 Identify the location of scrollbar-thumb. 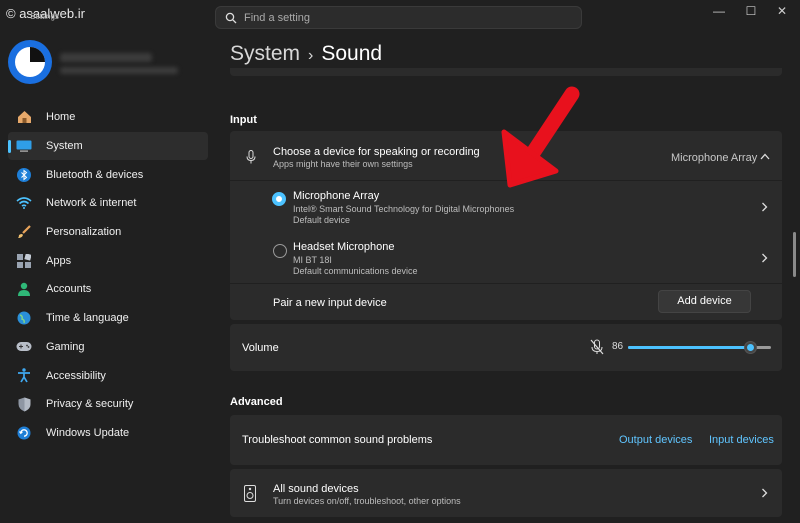
(794, 254).